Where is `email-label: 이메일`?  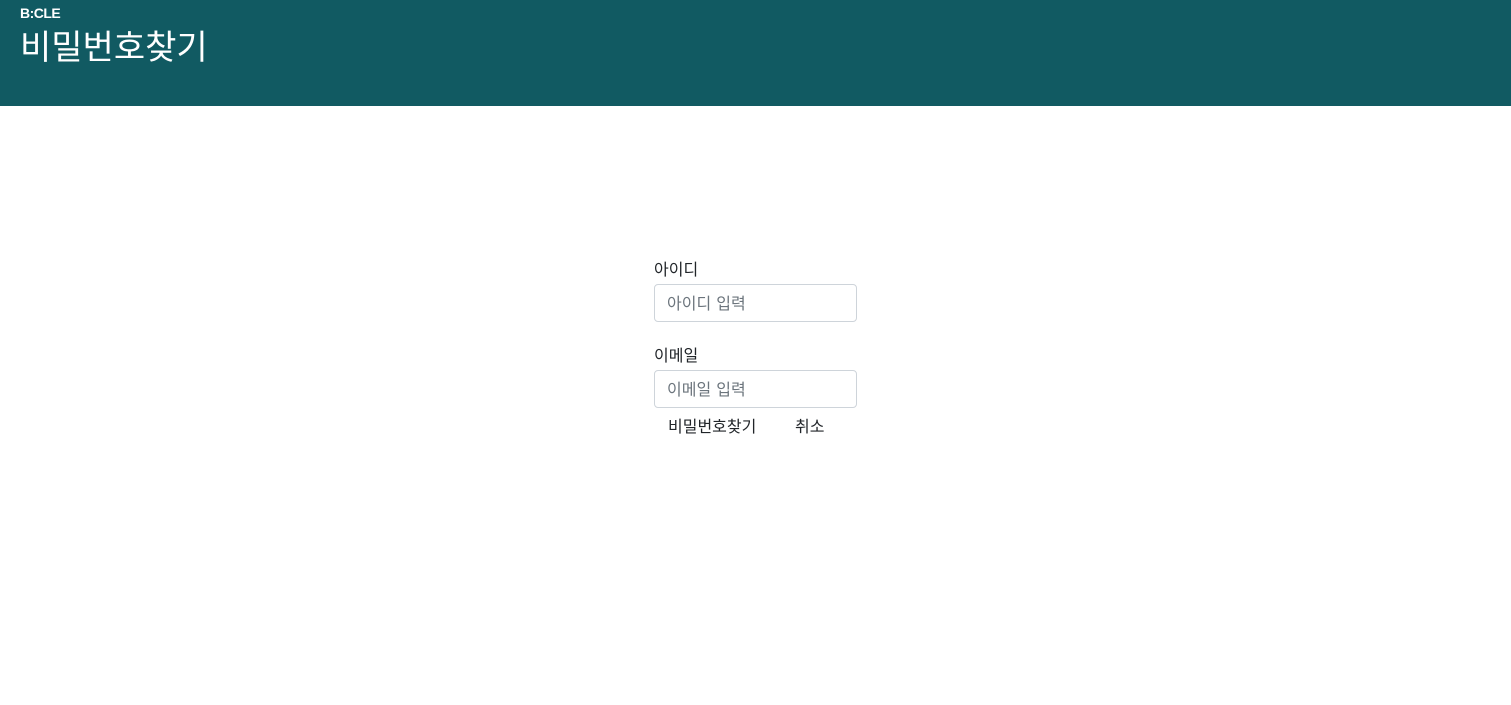
email-label: 이메일 is located at coordinates (676, 355).